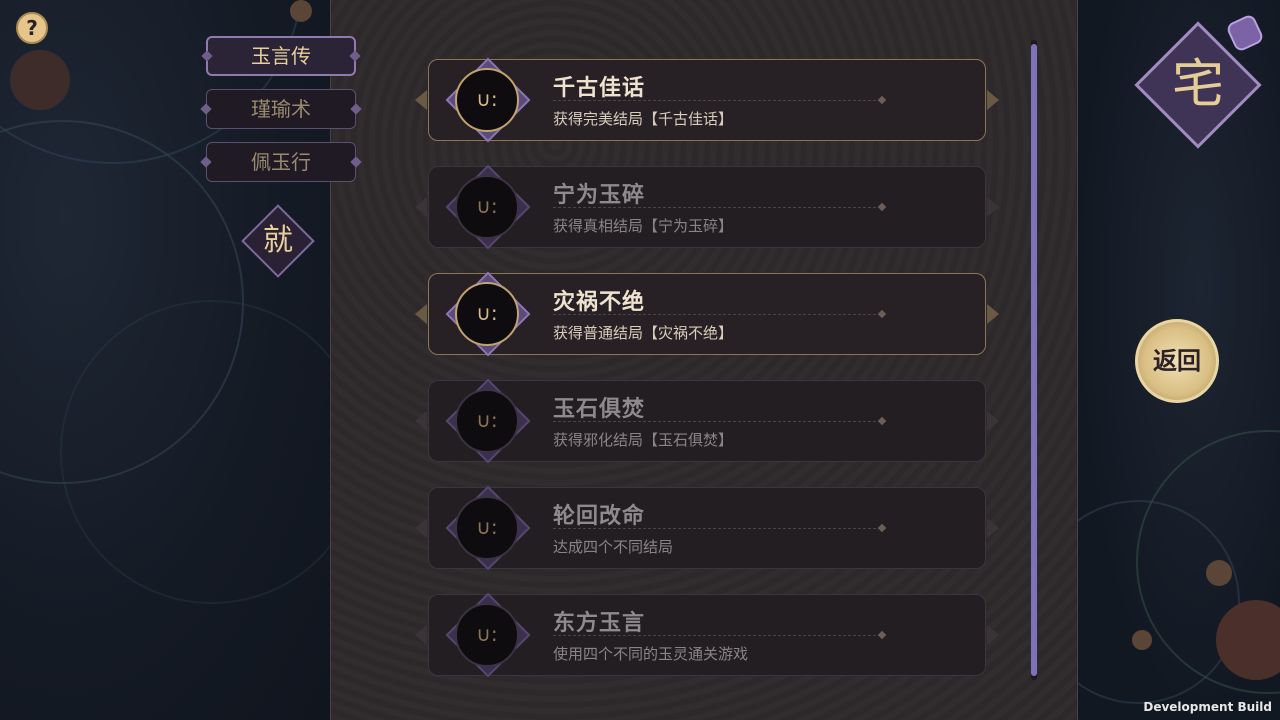  Describe the element at coordinates (599, 409) in the screenshot. I see `achievement-title: 玉石俱焚` at that location.